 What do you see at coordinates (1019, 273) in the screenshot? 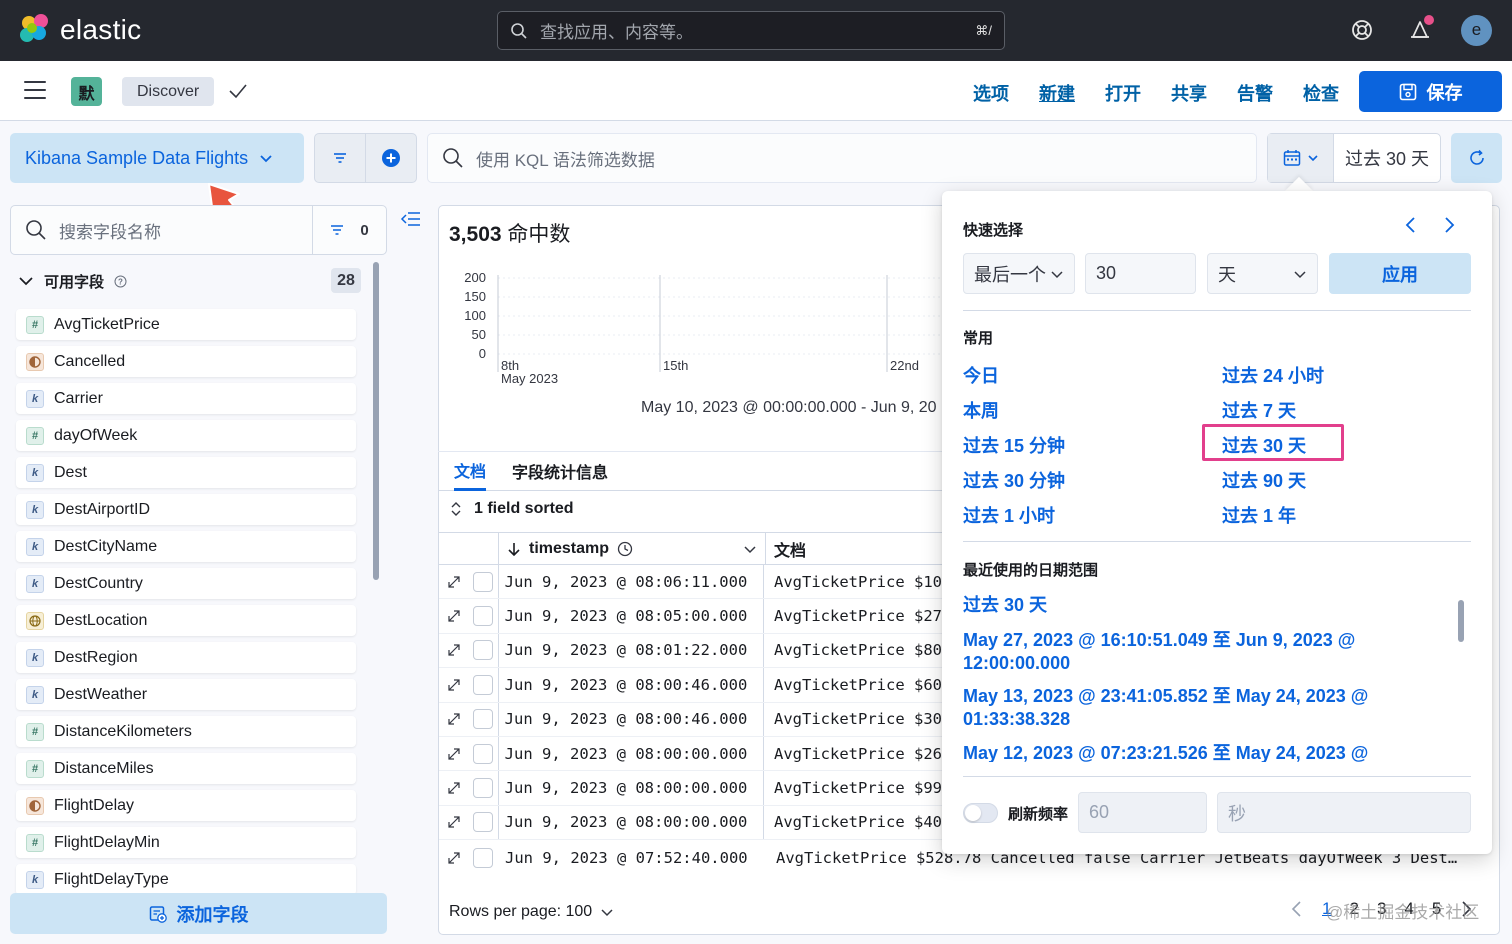
I see `quick-direction-select: 最后一个` at bounding box center [1019, 273].